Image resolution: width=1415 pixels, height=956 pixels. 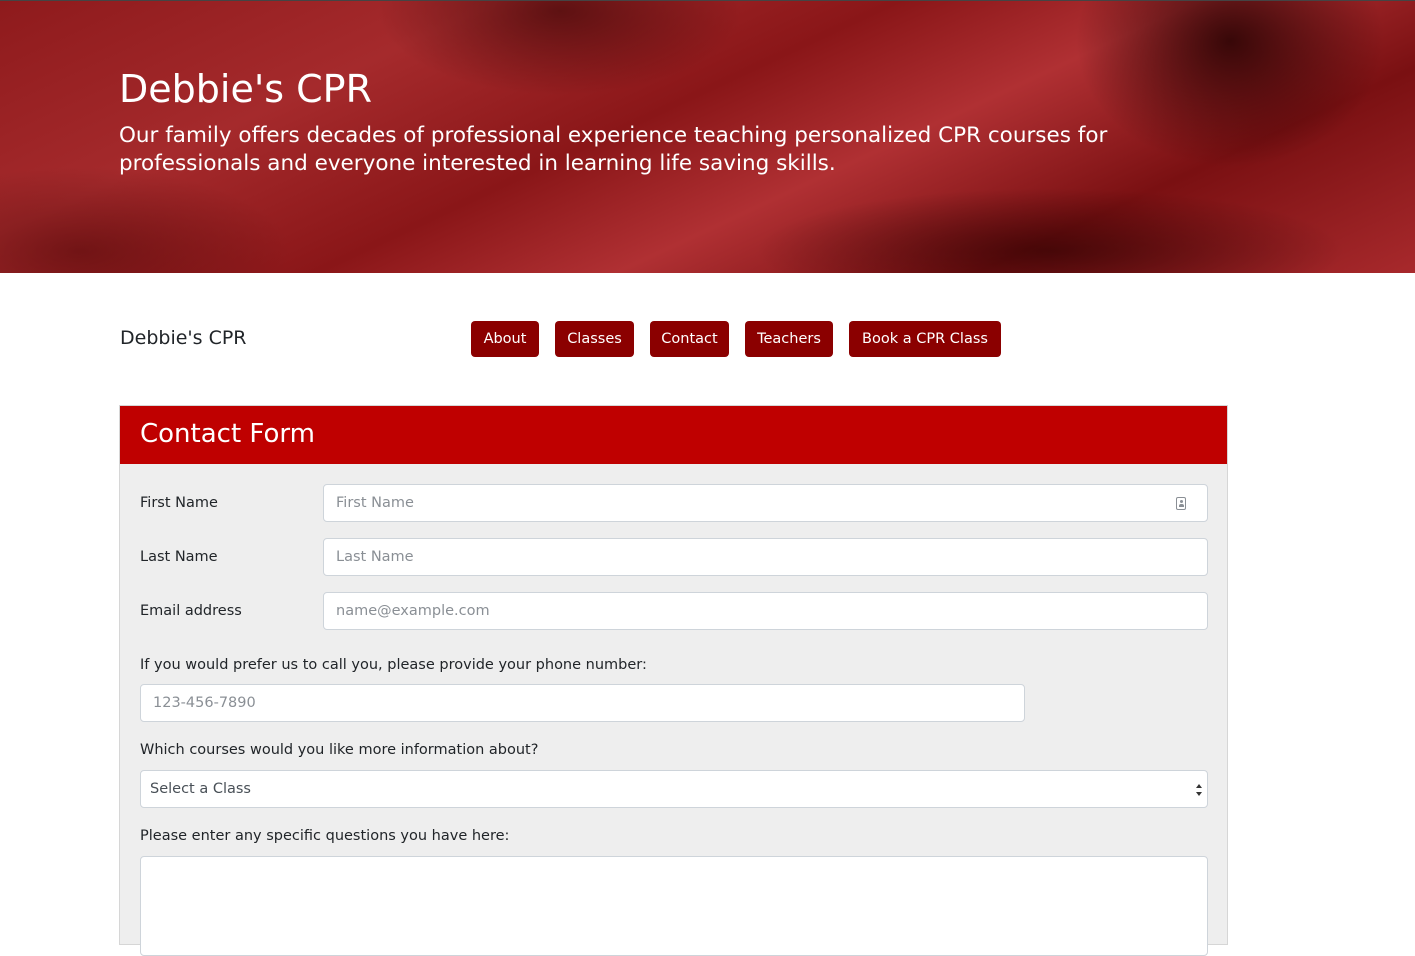 What do you see at coordinates (765, 611) in the screenshot?
I see `email-input` at bounding box center [765, 611].